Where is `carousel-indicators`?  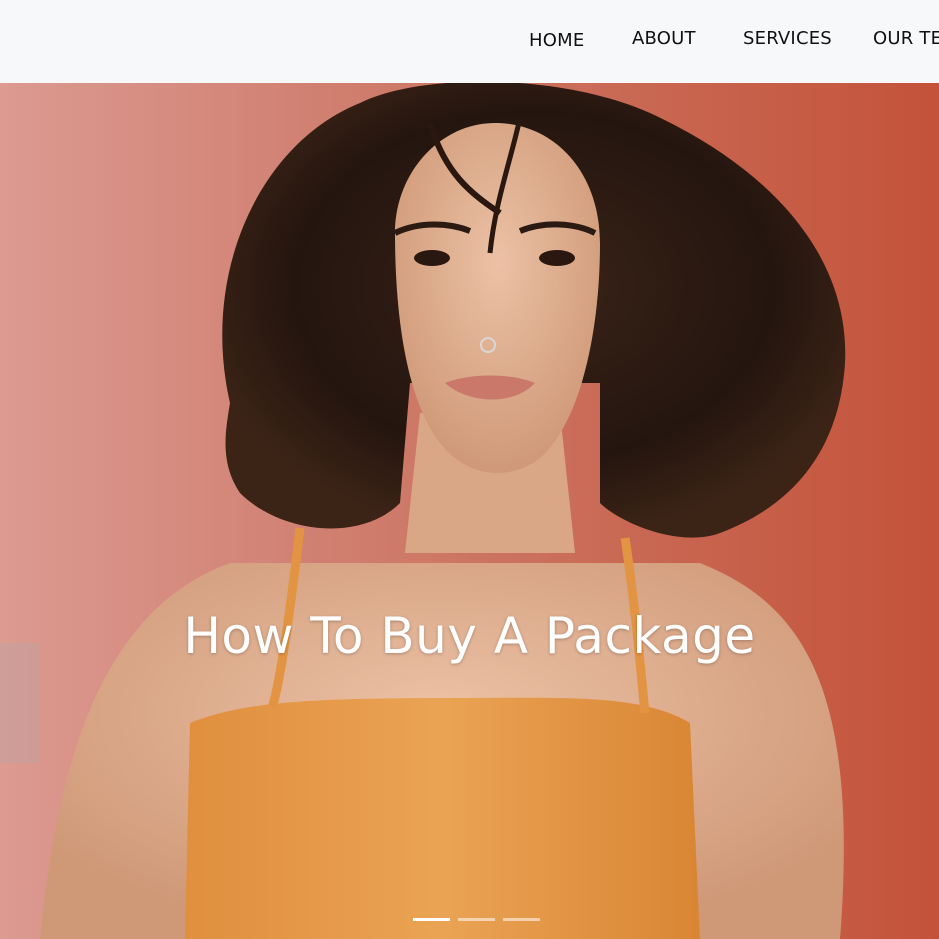 carousel-indicators is located at coordinates (476, 921).